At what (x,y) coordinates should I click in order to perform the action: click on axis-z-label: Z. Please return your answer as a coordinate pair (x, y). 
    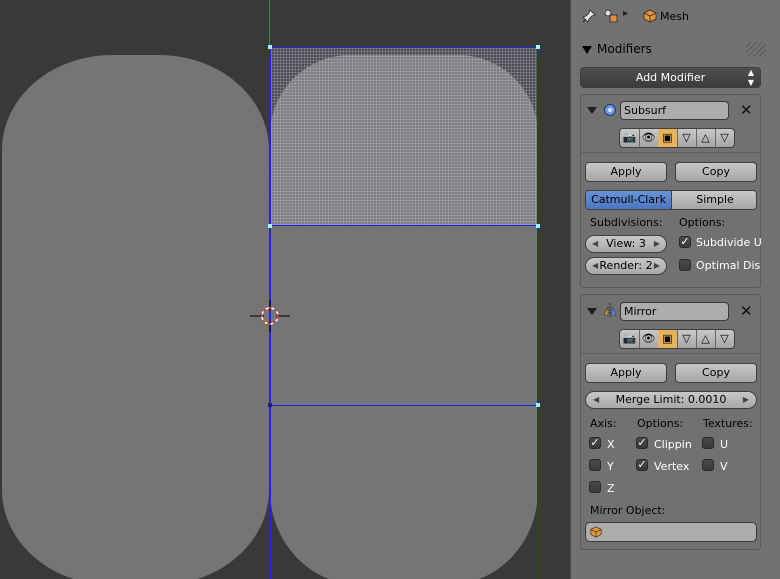
    Looking at the image, I should click on (611, 488).